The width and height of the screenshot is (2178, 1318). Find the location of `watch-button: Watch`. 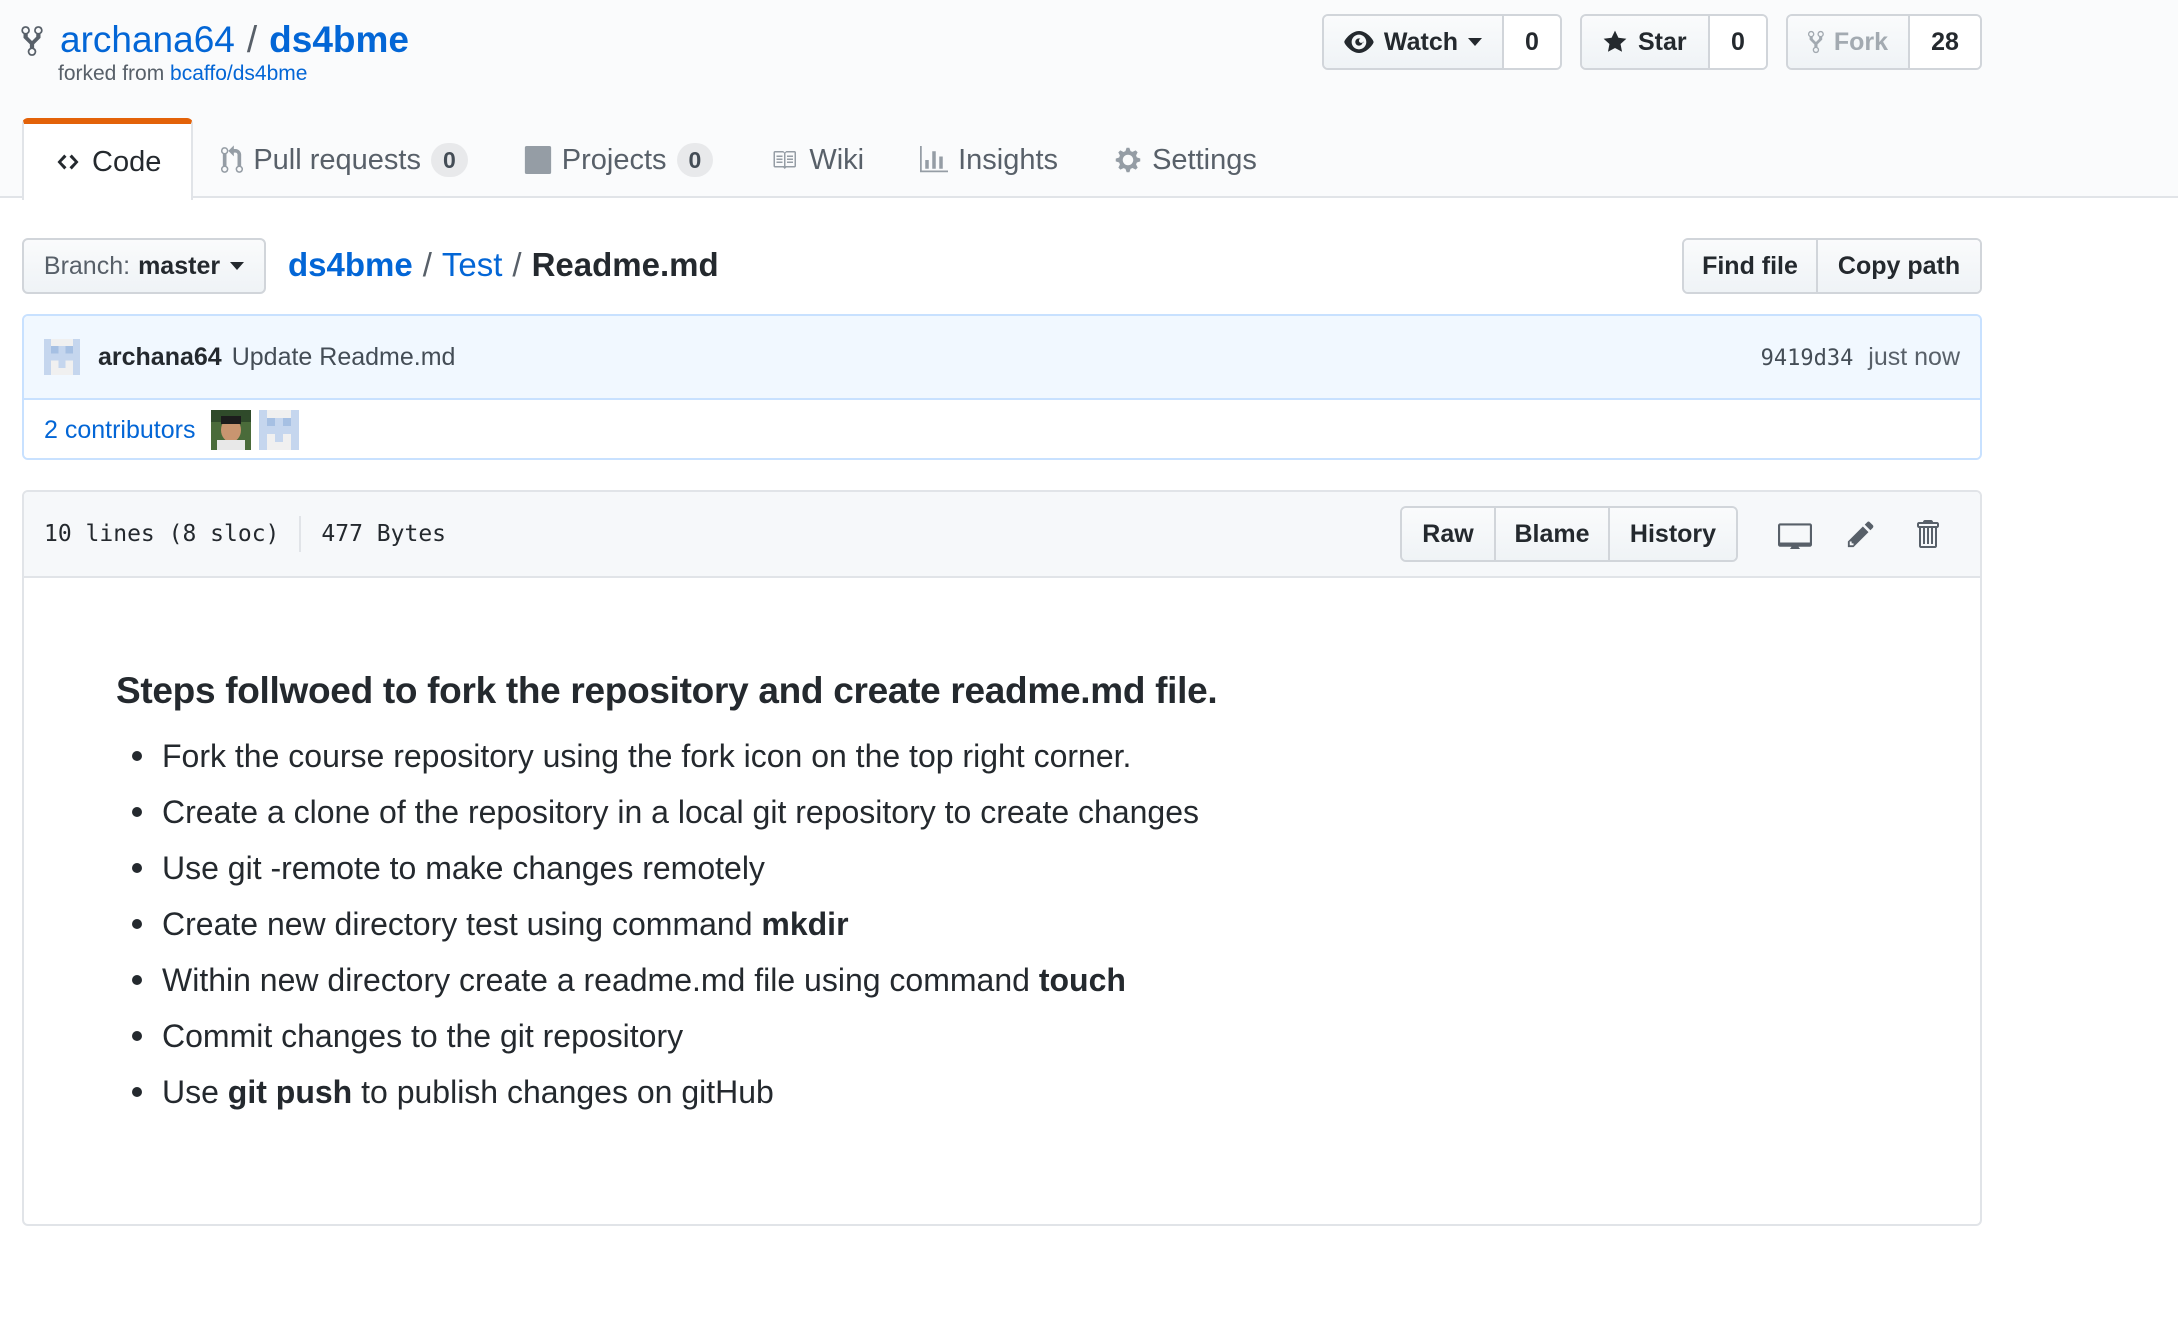

watch-button: Watch is located at coordinates (1413, 42).